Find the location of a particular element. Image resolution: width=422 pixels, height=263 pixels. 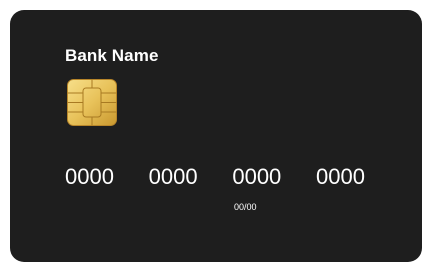

emv-chip-icon is located at coordinates (92, 102).